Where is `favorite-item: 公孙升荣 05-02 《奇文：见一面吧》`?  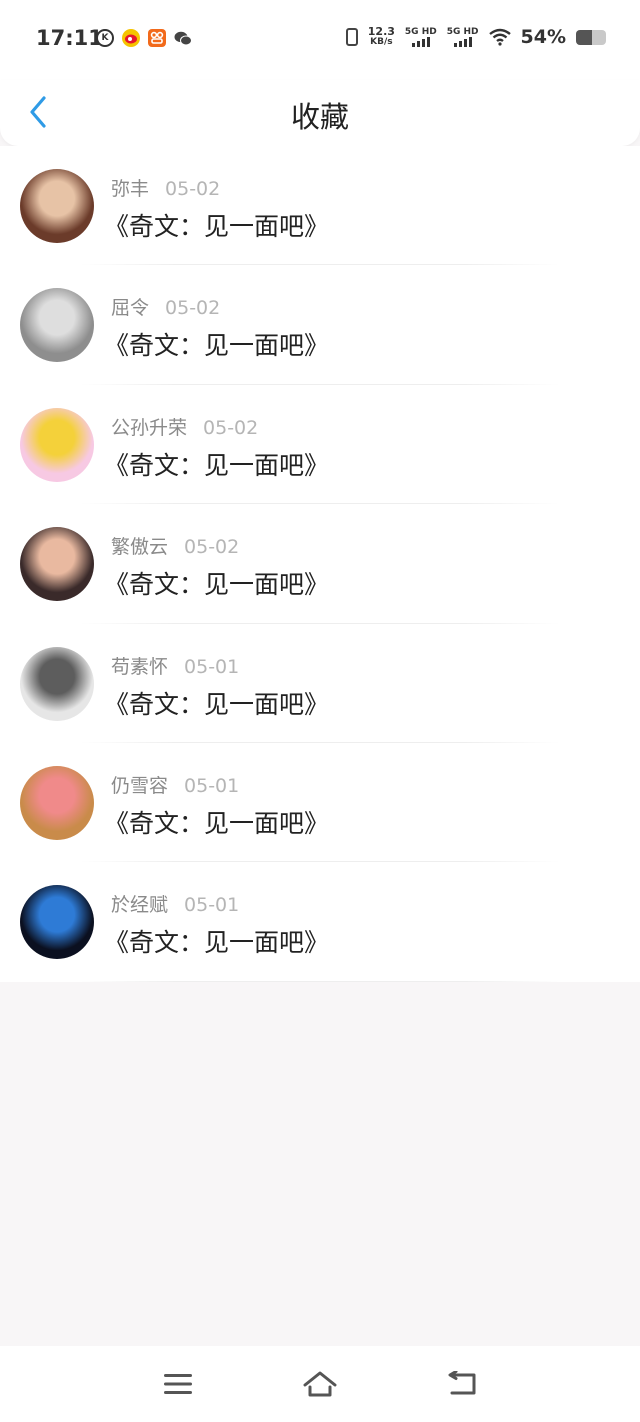 favorite-item: 公孙升荣 05-02 《奇文：见一面吧》 is located at coordinates (320, 445).